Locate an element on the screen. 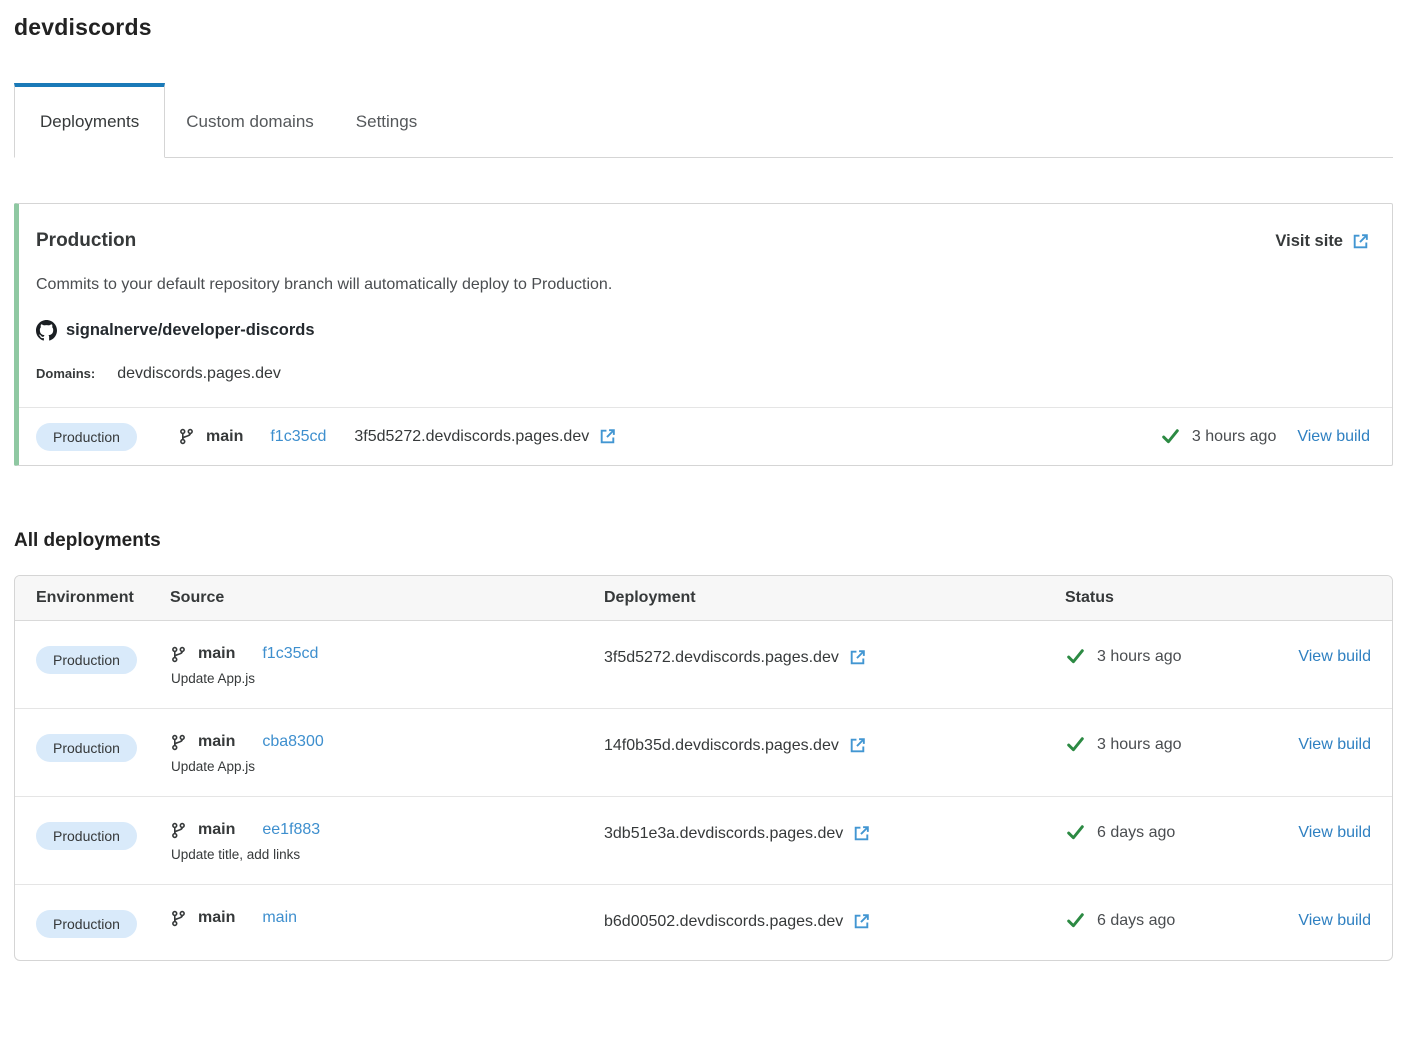  commit-message: Update title, add links is located at coordinates (236, 854).